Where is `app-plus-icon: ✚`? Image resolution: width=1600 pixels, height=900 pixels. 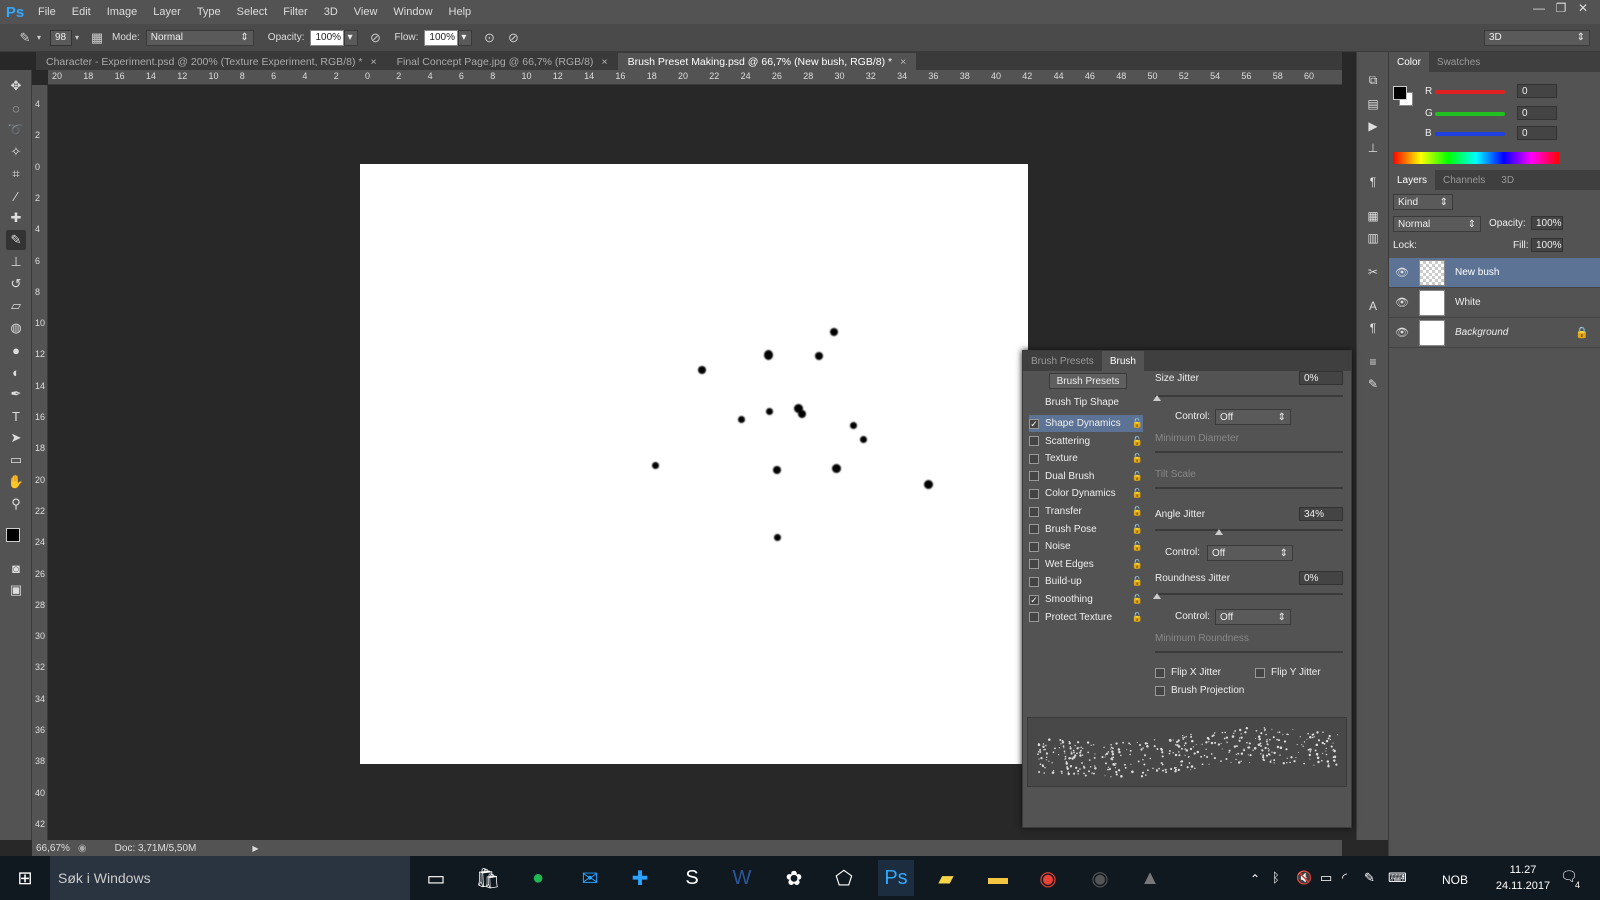 app-plus-icon: ✚ is located at coordinates (640, 878).